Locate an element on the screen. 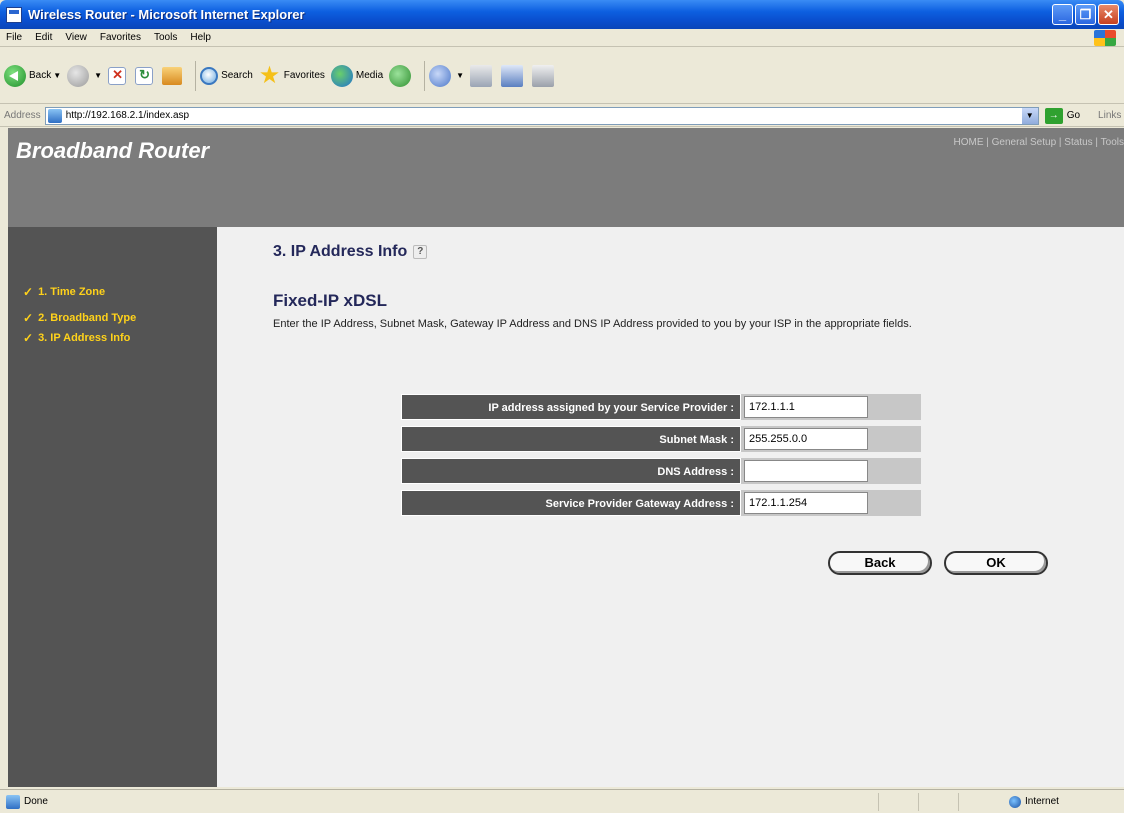  form-cell: 172.1.1.1 is located at coordinates (831, 407).